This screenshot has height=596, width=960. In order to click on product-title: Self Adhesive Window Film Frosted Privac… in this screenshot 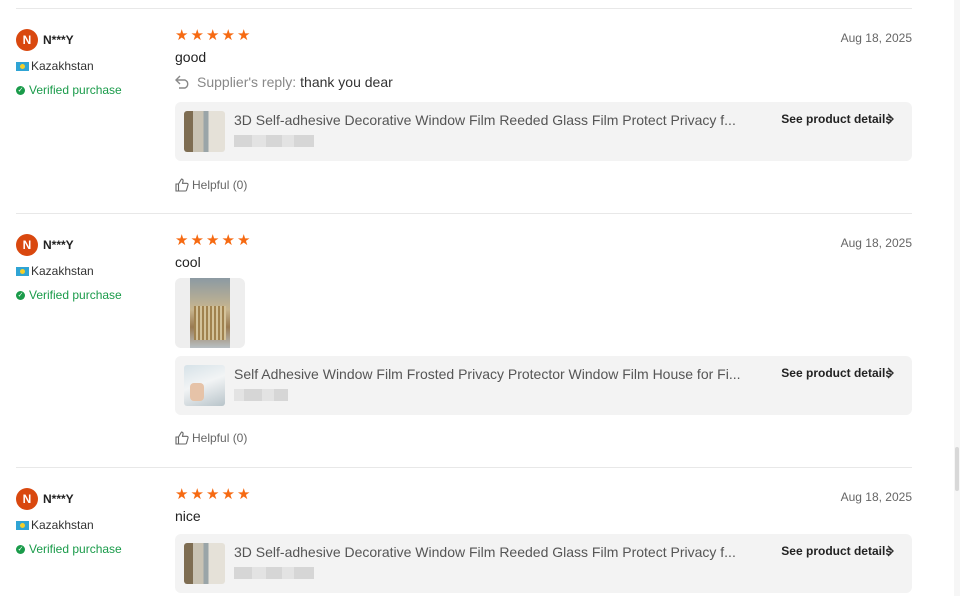, I will do `click(494, 374)`.